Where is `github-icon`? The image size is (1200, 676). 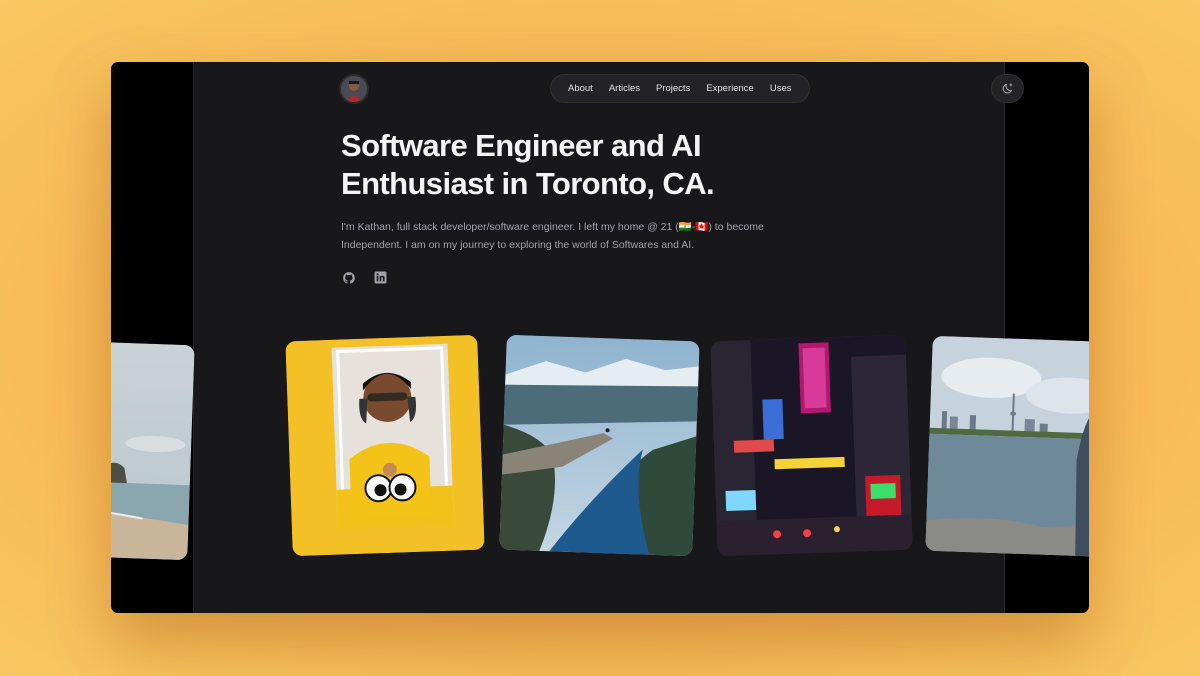
github-icon is located at coordinates (348, 277).